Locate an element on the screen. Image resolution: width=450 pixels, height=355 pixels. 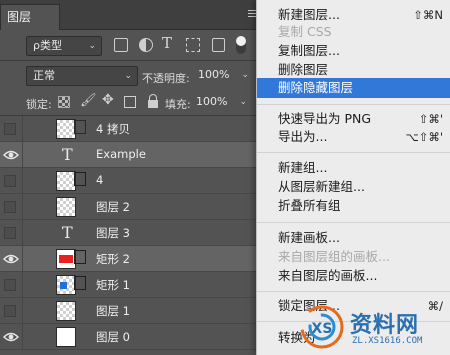
menu-item-delete-hidden-layers: 删除隐藏图层 is located at coordinates (353, 88).